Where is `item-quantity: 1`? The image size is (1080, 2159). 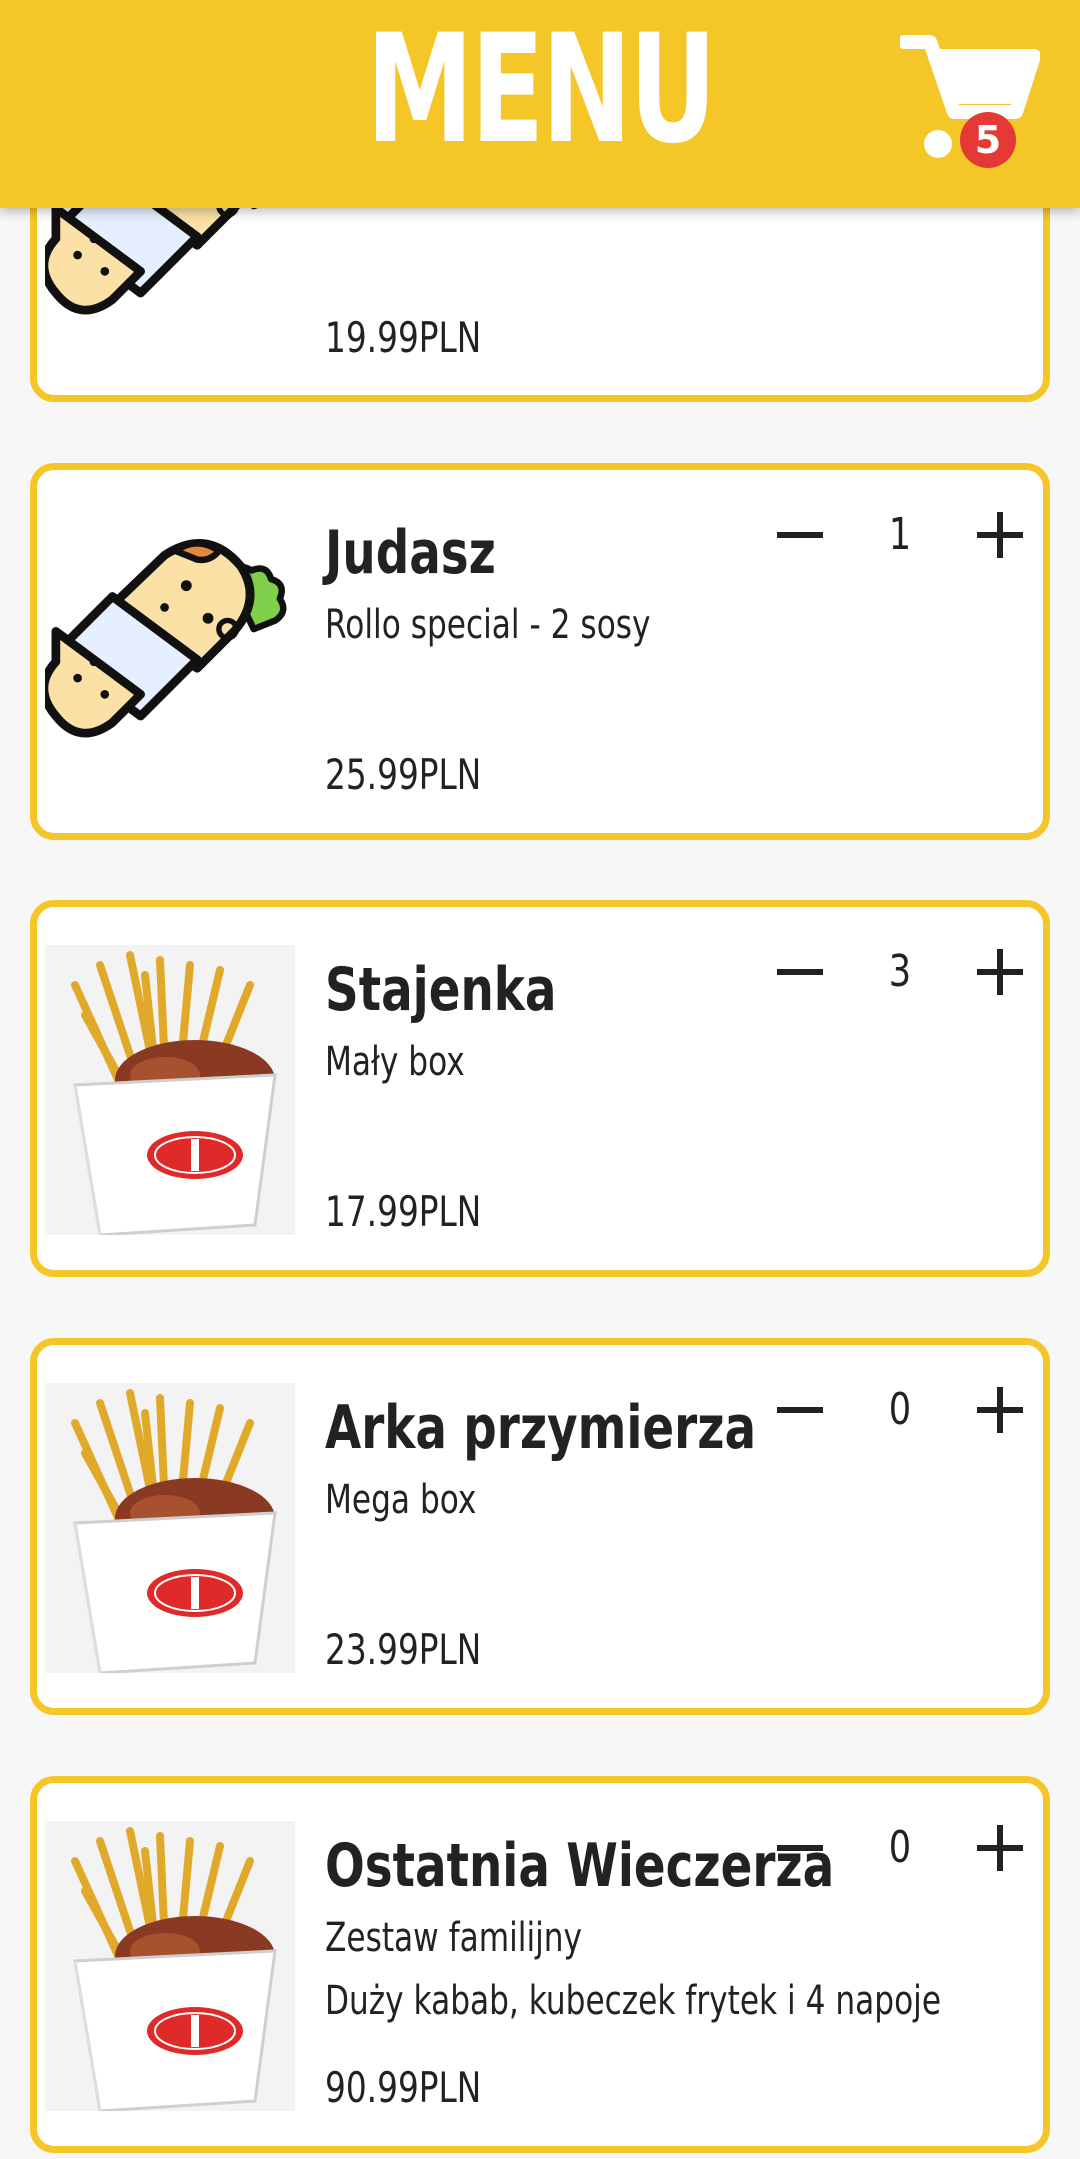
item-quantity: 1 is located at coordinates (900, 534).